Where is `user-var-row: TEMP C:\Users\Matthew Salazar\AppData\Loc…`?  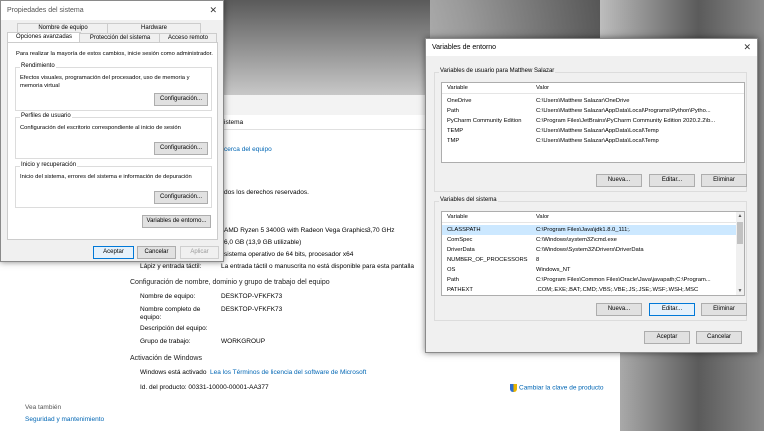
user-var-row: TEMP C:\Users\Matthew Salazar\AppData\Loc… is located at coordinates (593, 131).